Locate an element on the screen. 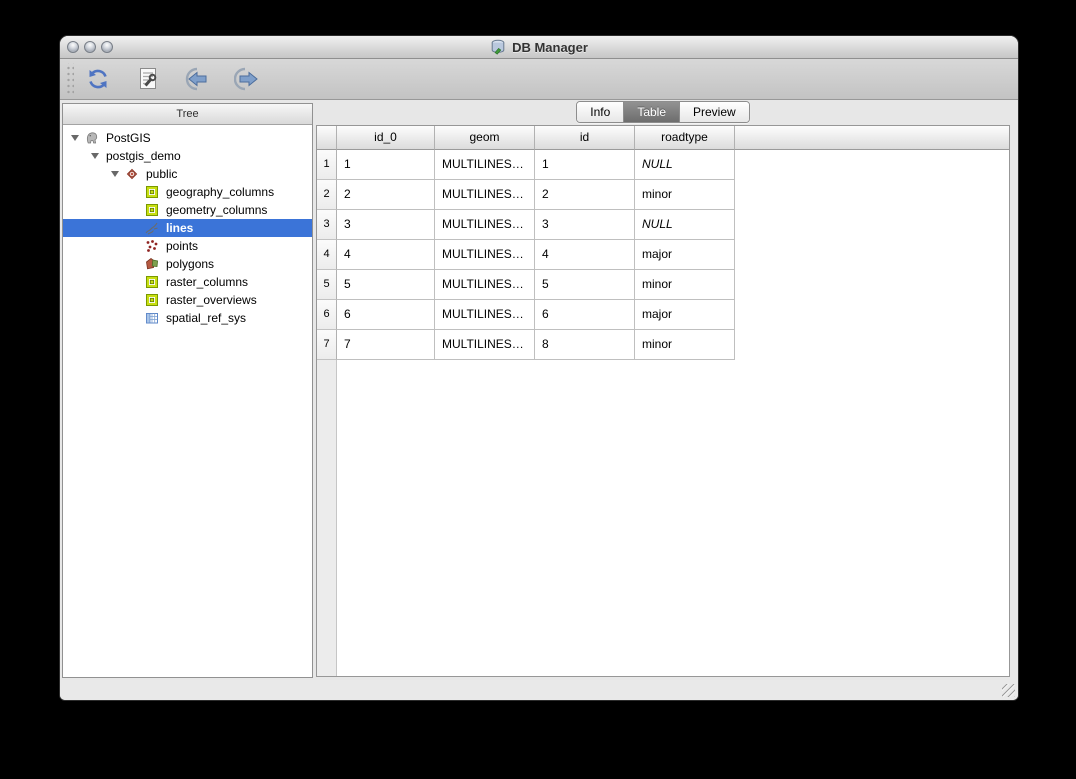  tree-panel-header: Tree is located at coordinates (187, 114).